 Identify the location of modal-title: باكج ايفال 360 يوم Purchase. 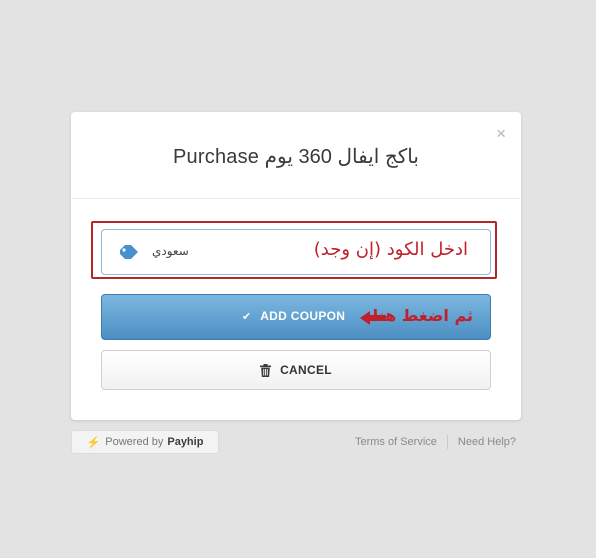
(296, 156).